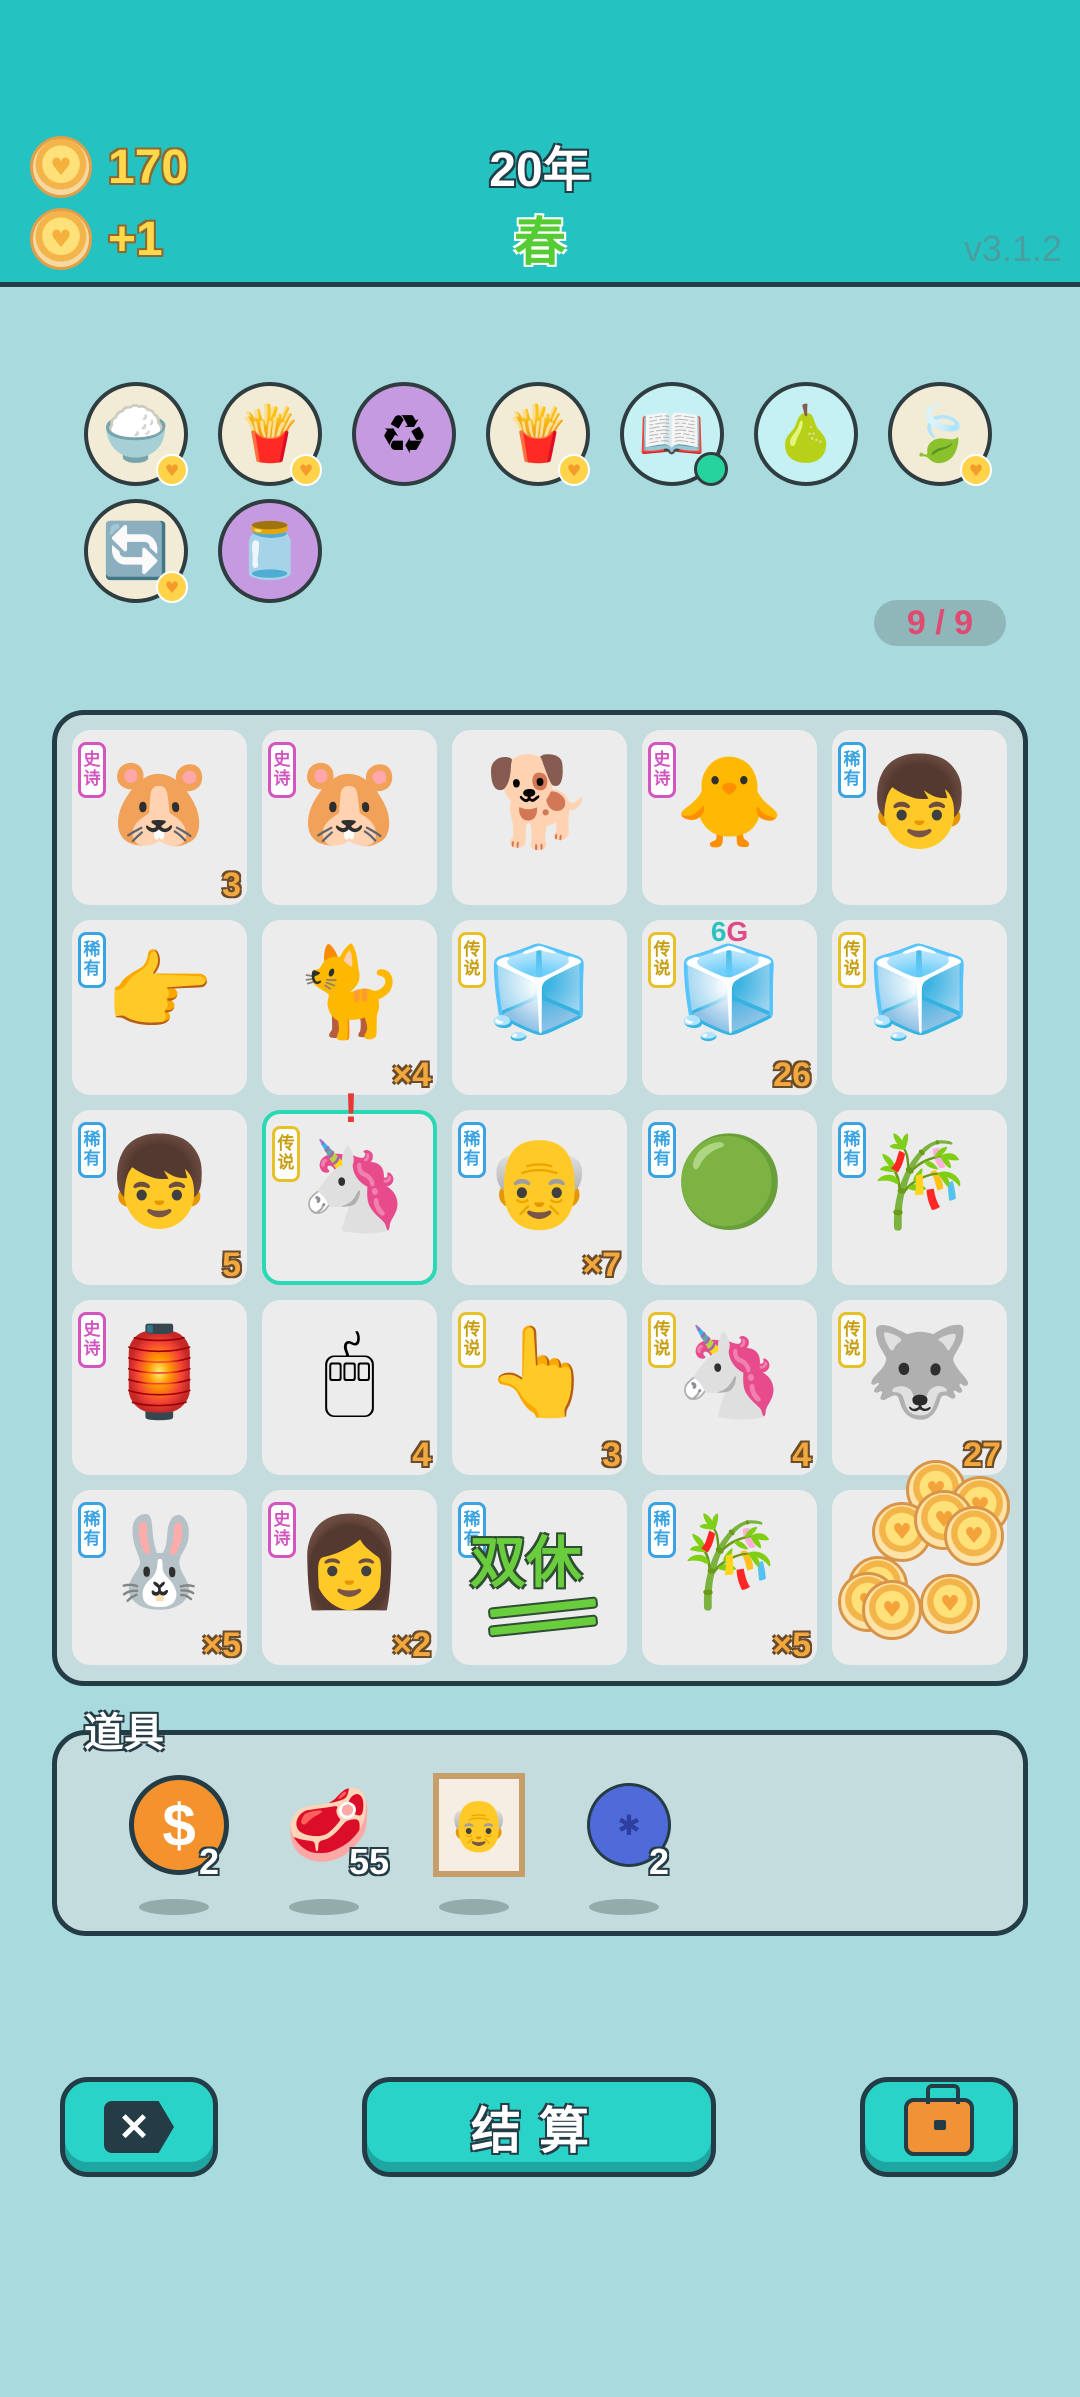  Describe the element at coordinates (940, 623) in the screenshot. I see `board-slot-counter: 9 / 9` at that location.